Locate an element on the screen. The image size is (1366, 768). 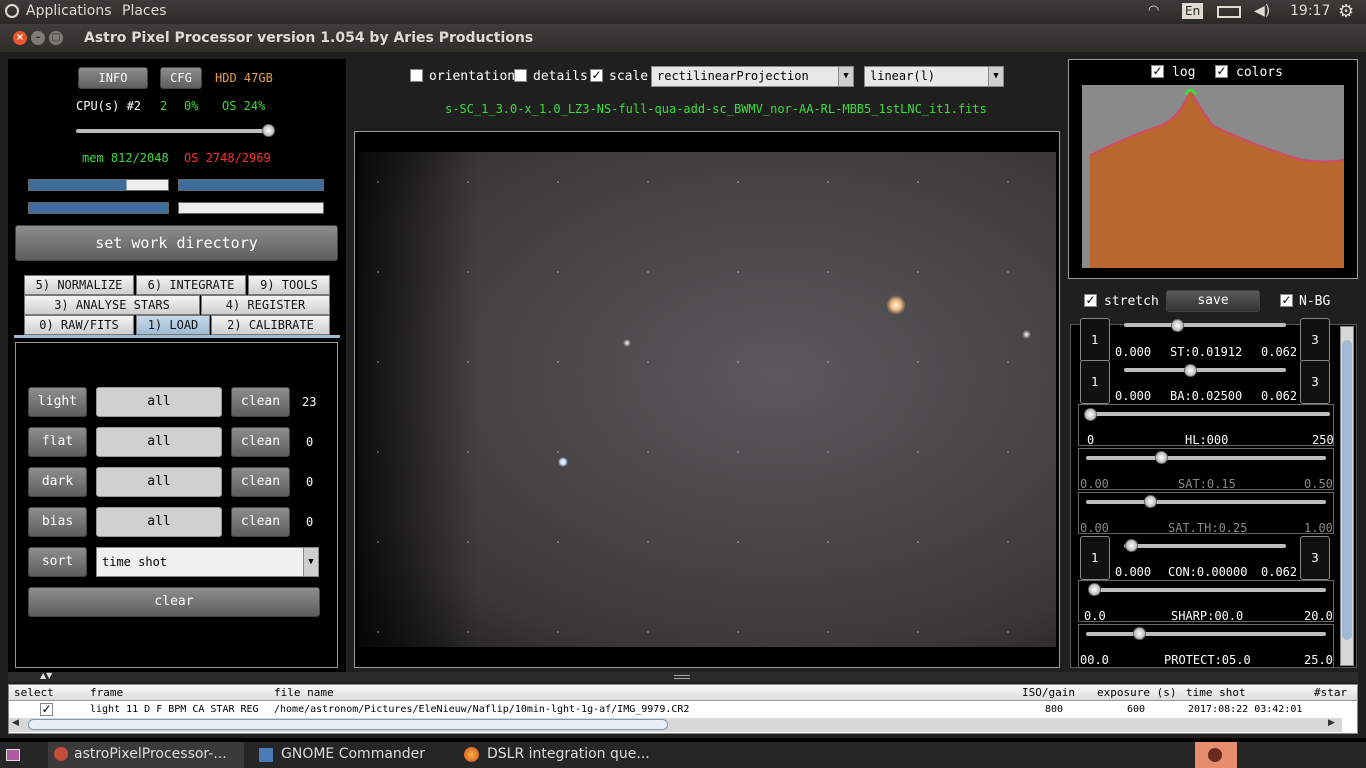
st-decrease-button: 1 is located at coordinates (1095, 340).